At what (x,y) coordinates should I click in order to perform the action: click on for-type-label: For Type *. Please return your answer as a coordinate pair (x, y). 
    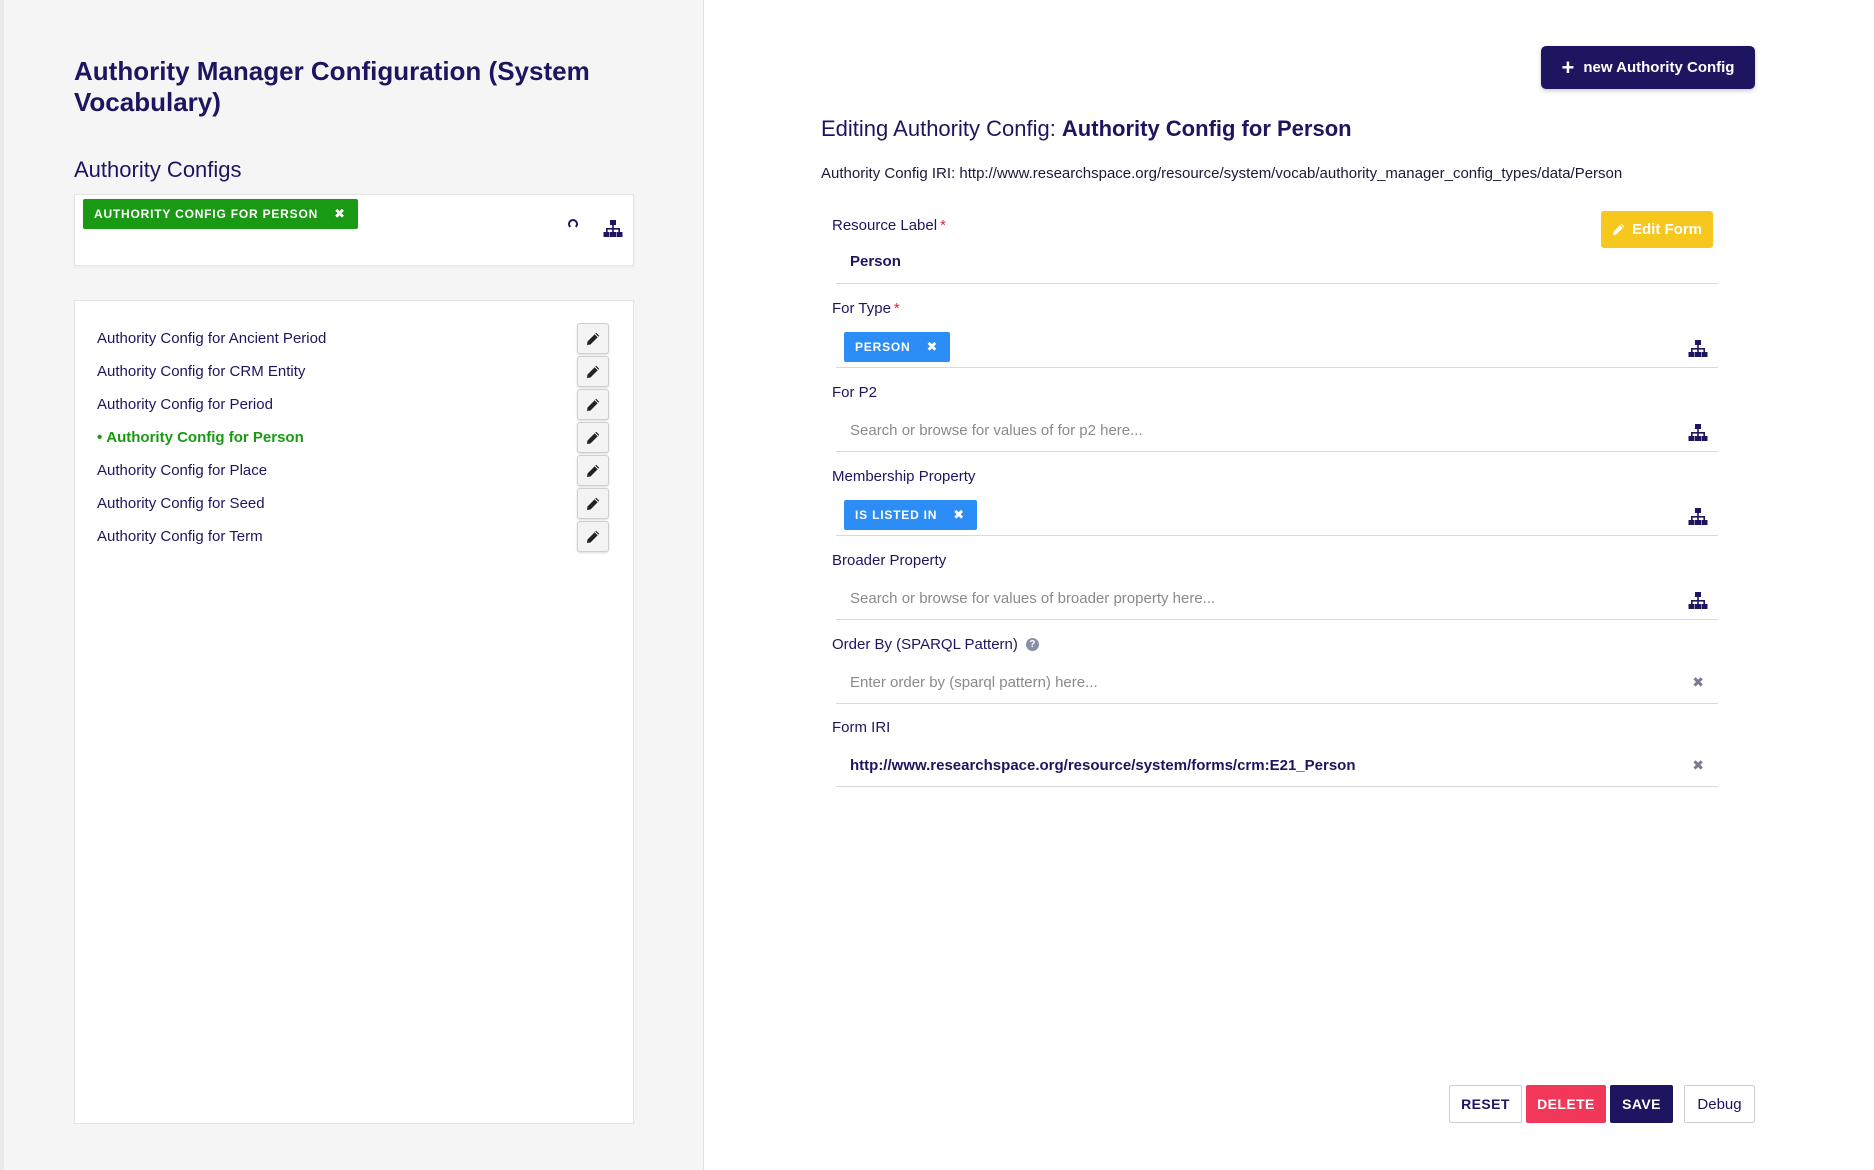
    Looking at the image, I should click on (866, 308).